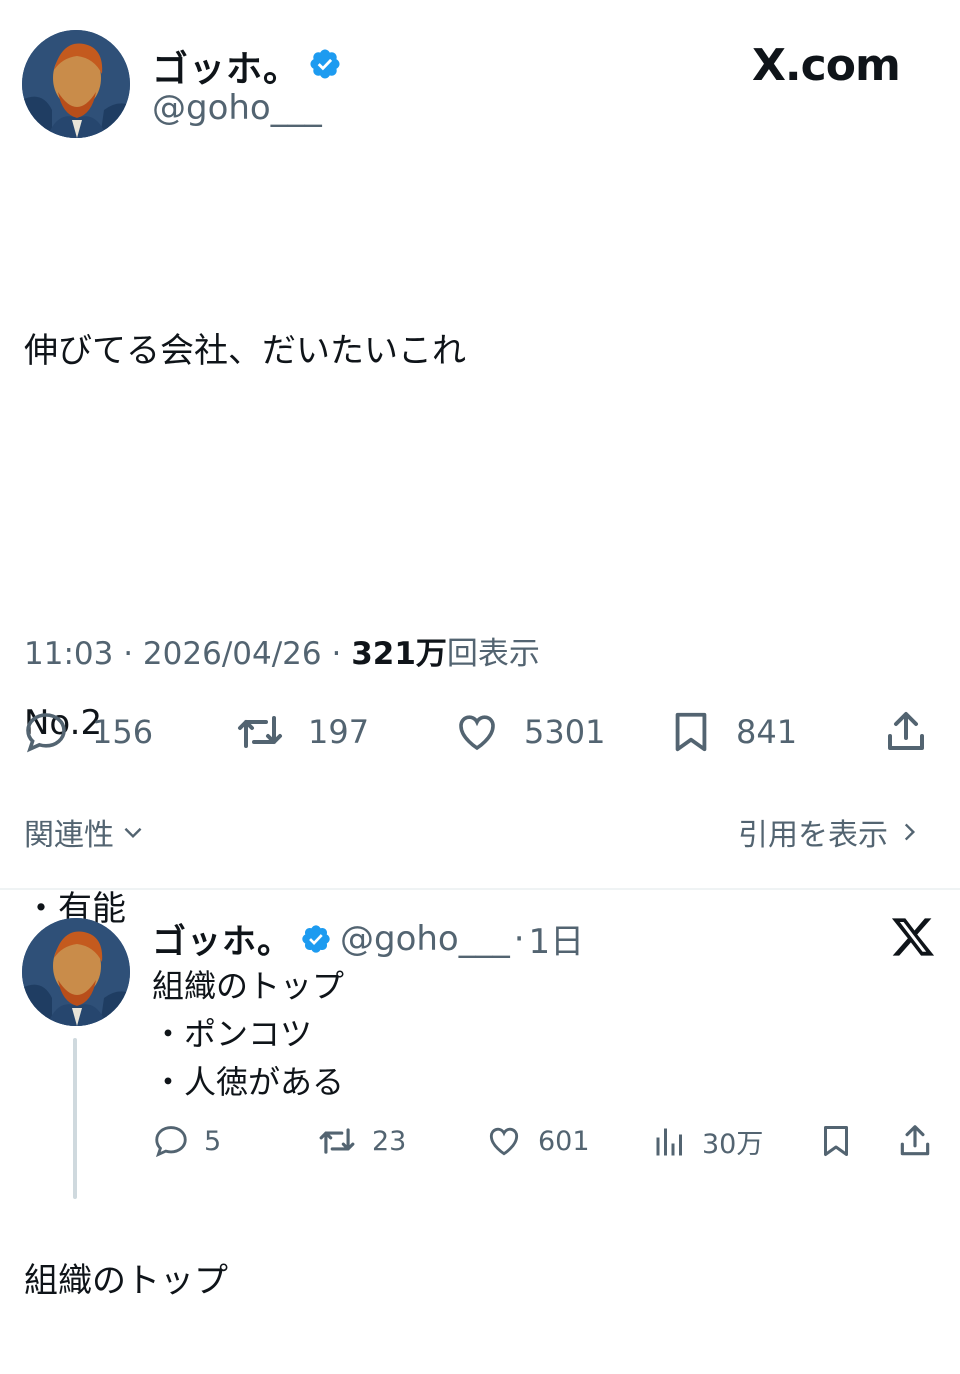 This screenshot has width=960, height=1374. I want to click on tweet-date: 2026/04/26, so click(232, 654).